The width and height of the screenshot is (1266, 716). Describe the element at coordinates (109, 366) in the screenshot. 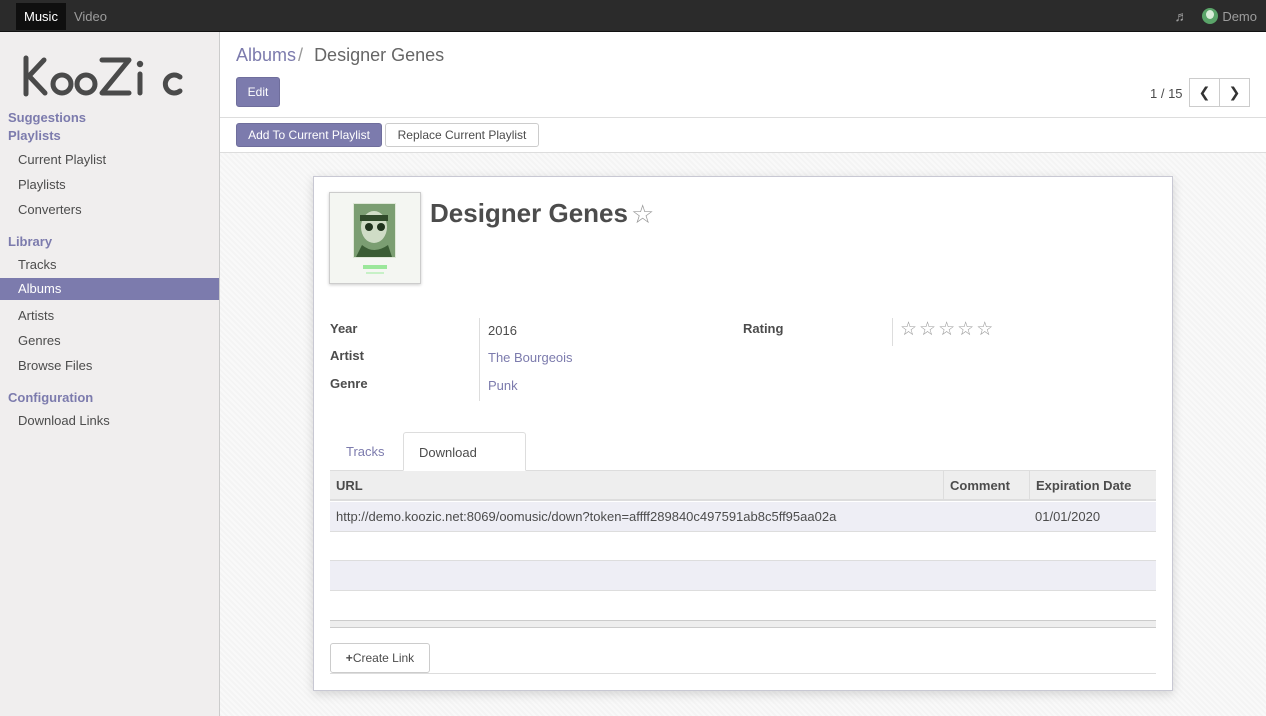

I see `sidebar-item-browse-files: Browse Files` at that location.